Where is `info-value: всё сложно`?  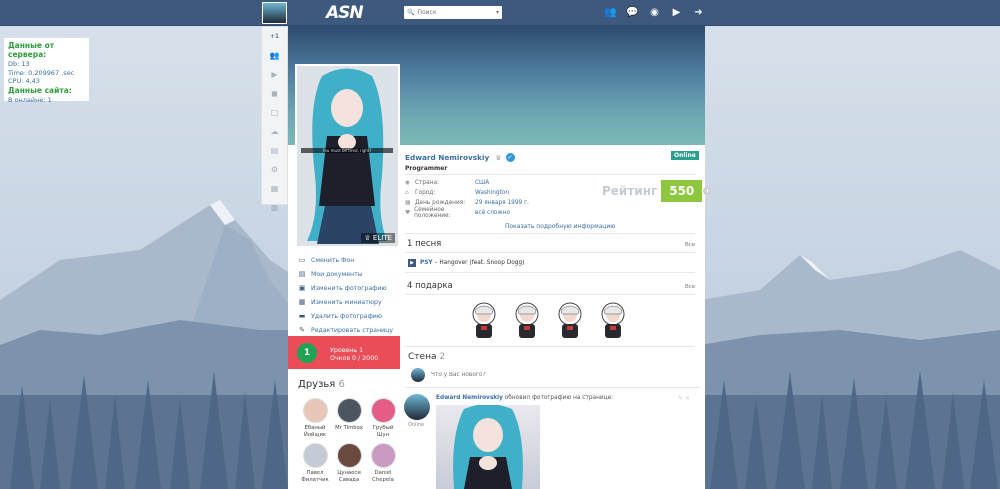 info-value: всё сложно is located at coordinates (492, 213).